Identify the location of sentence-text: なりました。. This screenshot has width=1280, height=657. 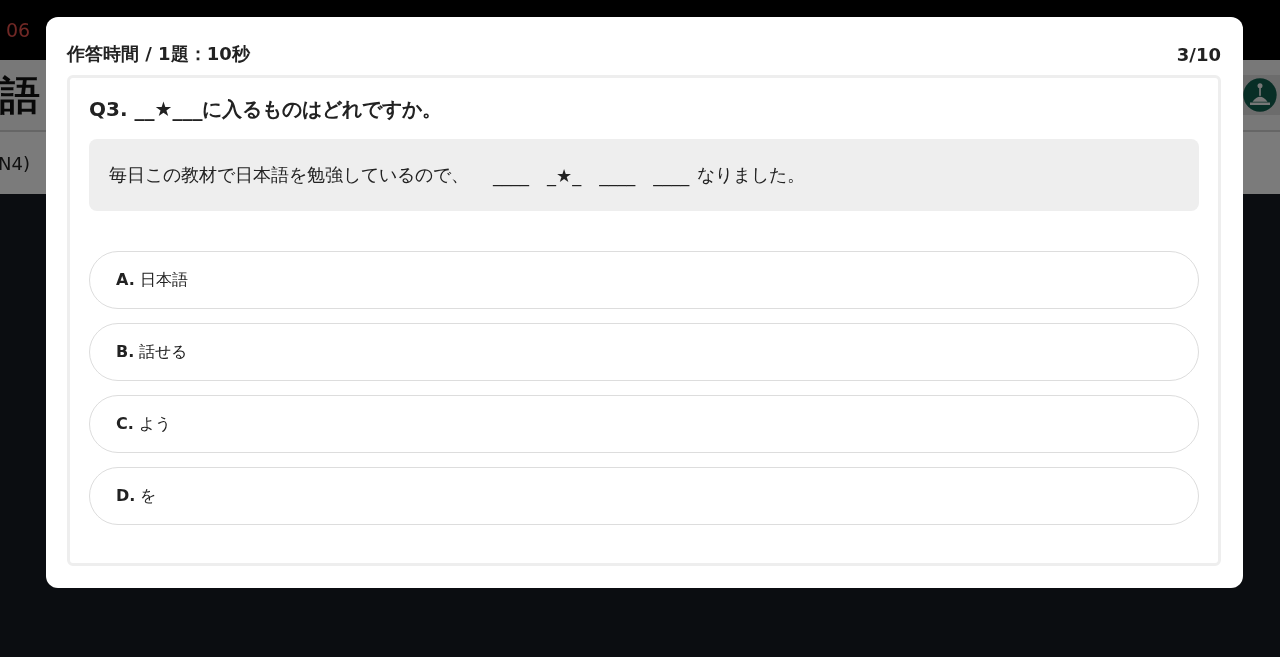
(751, 175).